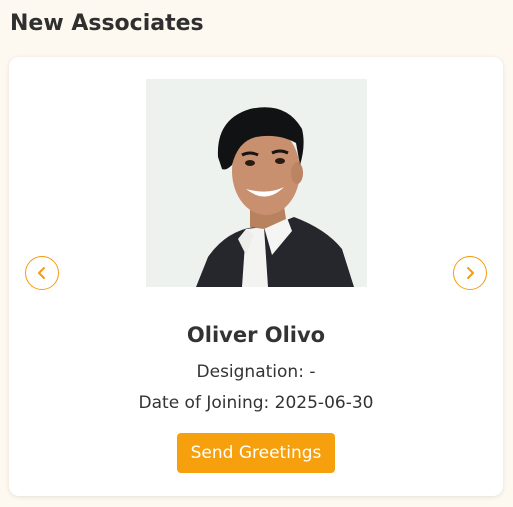  I want to click on chevron-left-icon, so click(41, 273).